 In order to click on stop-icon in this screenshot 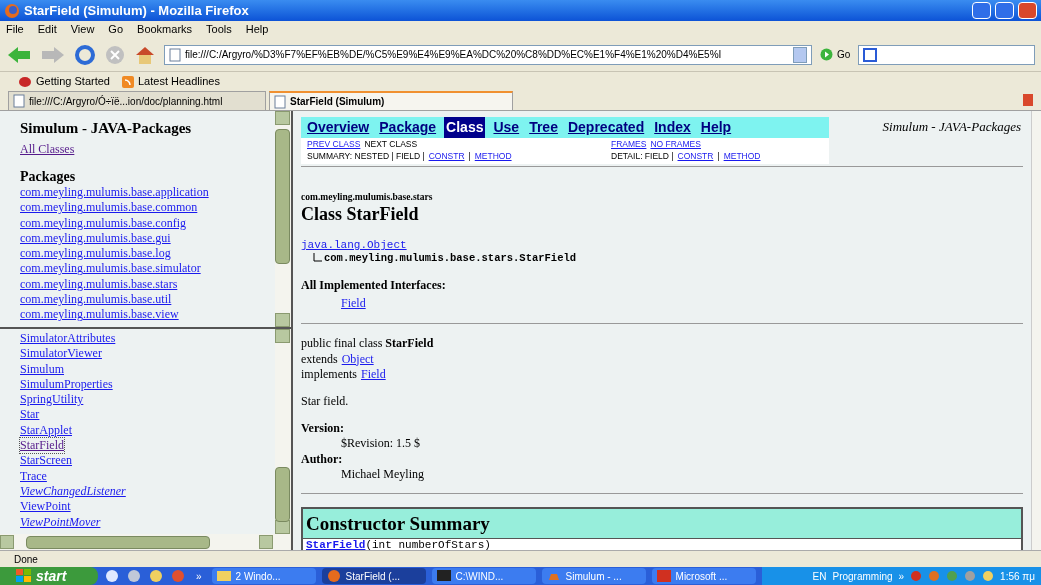, I will do `click(115, 54)`.